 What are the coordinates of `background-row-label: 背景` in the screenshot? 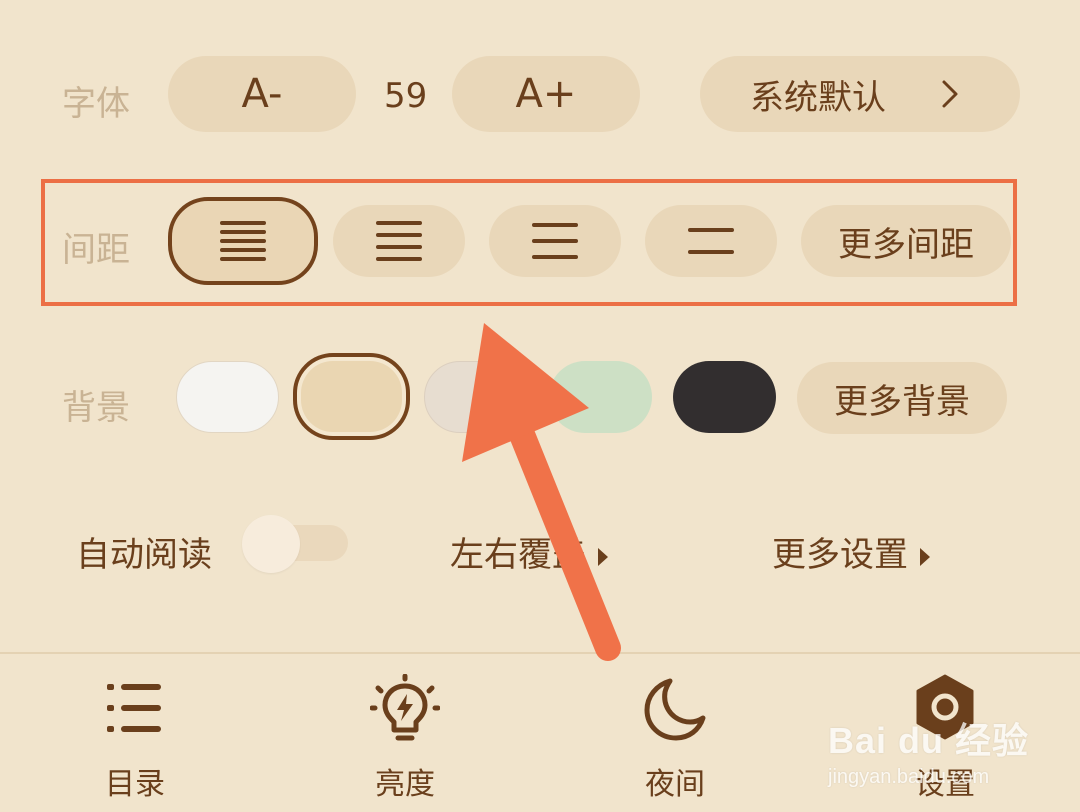 It's located at (96, 408).